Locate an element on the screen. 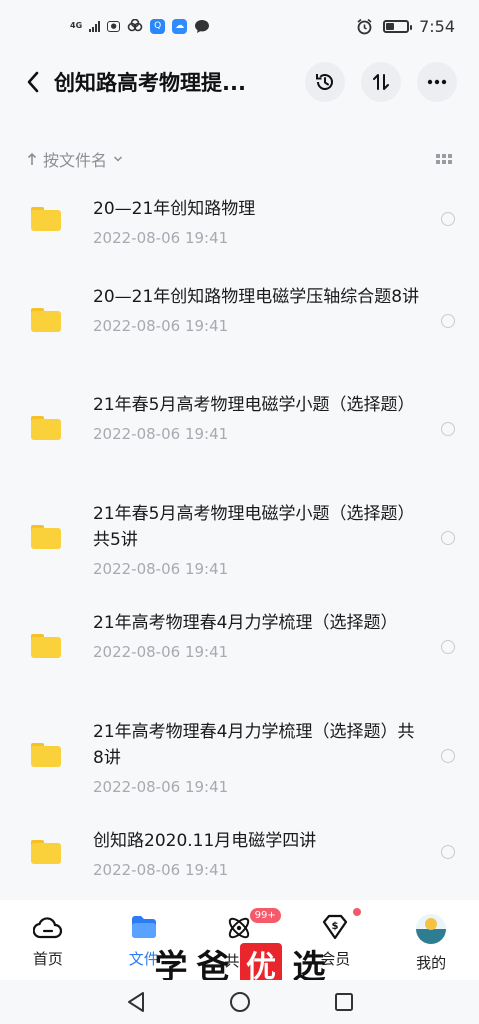 This screenshot has width=479, height=1024. share-icon is located at coordinates (239, 928).